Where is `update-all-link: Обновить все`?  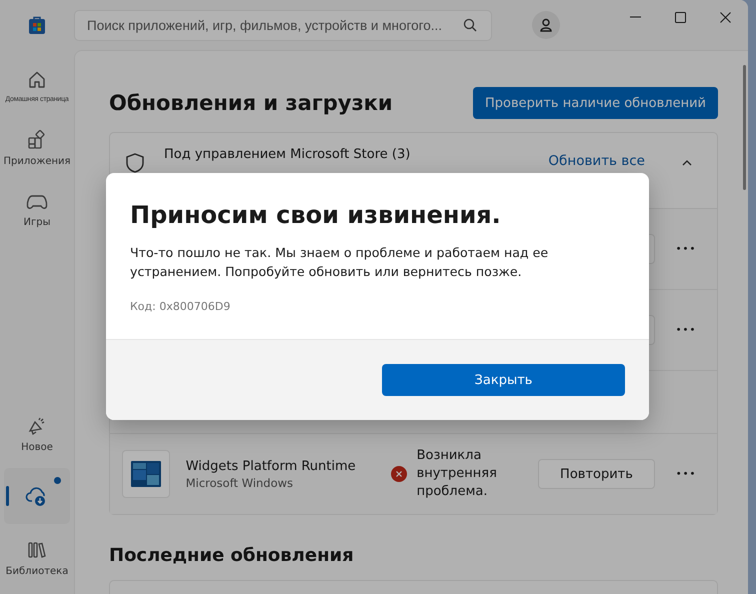 update-all-link: Обновить все is located at coordinates (596, 161).